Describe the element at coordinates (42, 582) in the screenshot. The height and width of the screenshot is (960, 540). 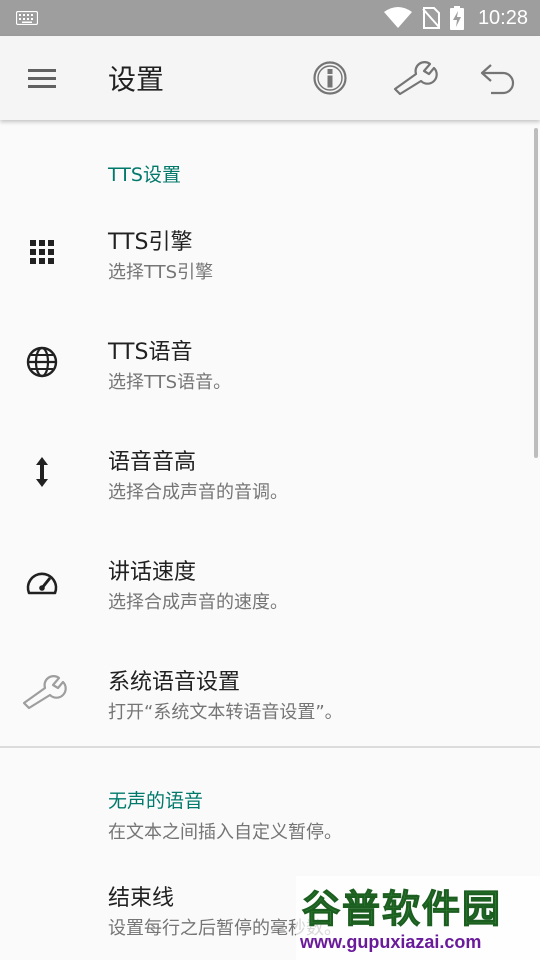
I see `speedometer-icon` at that location.